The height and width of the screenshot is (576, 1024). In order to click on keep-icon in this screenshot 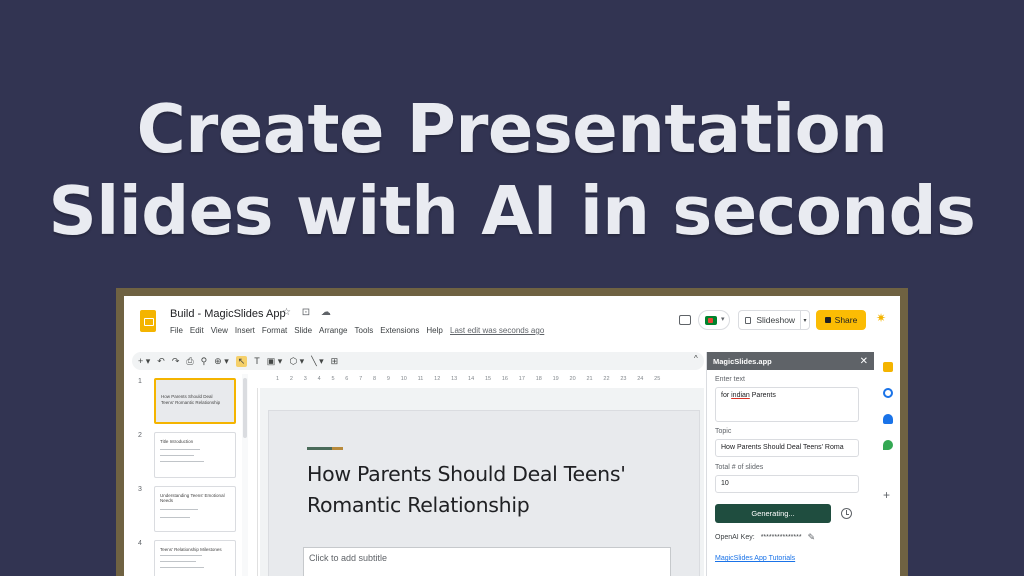, I will do `click(888, 367)`.